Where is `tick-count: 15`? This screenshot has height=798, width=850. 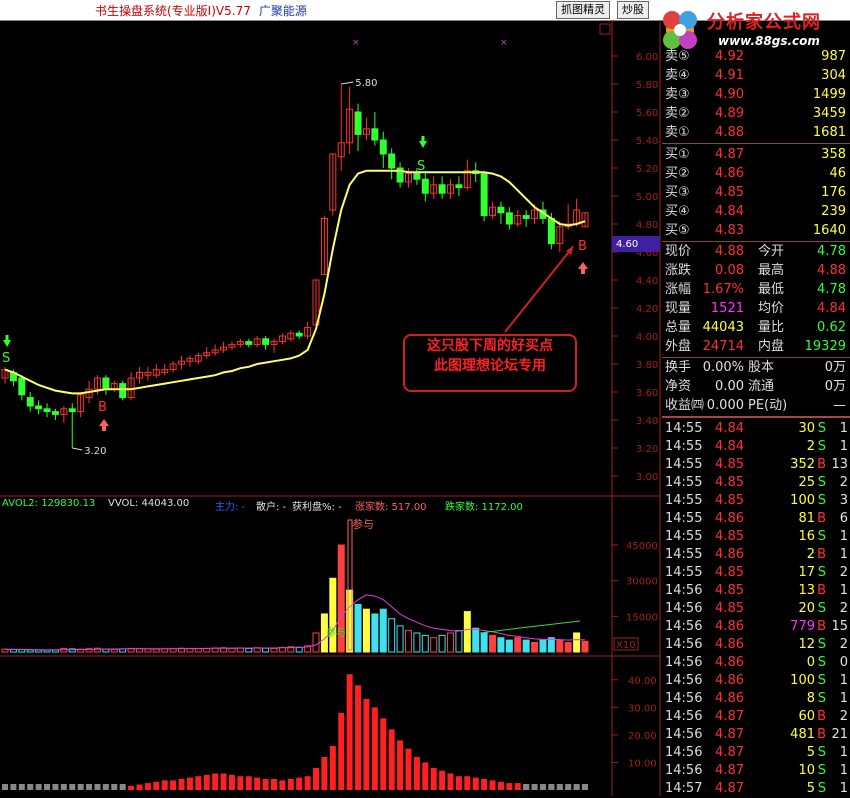
tick-count: 15 is located at coordinates (839, 626).